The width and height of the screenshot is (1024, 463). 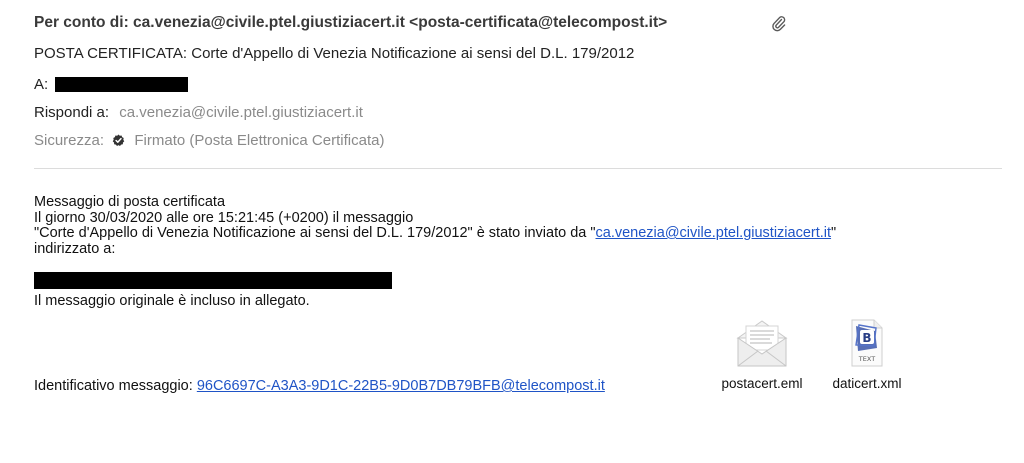 I want to click on text-file-icon-caption: TEXT, so click(x=866, y=359).